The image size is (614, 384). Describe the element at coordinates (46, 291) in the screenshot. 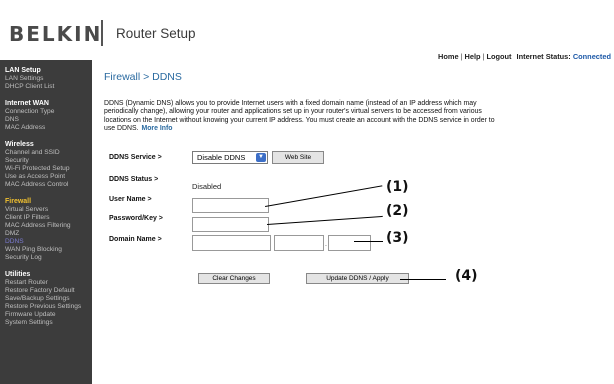

I see `sidebar-item: Restore Factory Default` at that location.